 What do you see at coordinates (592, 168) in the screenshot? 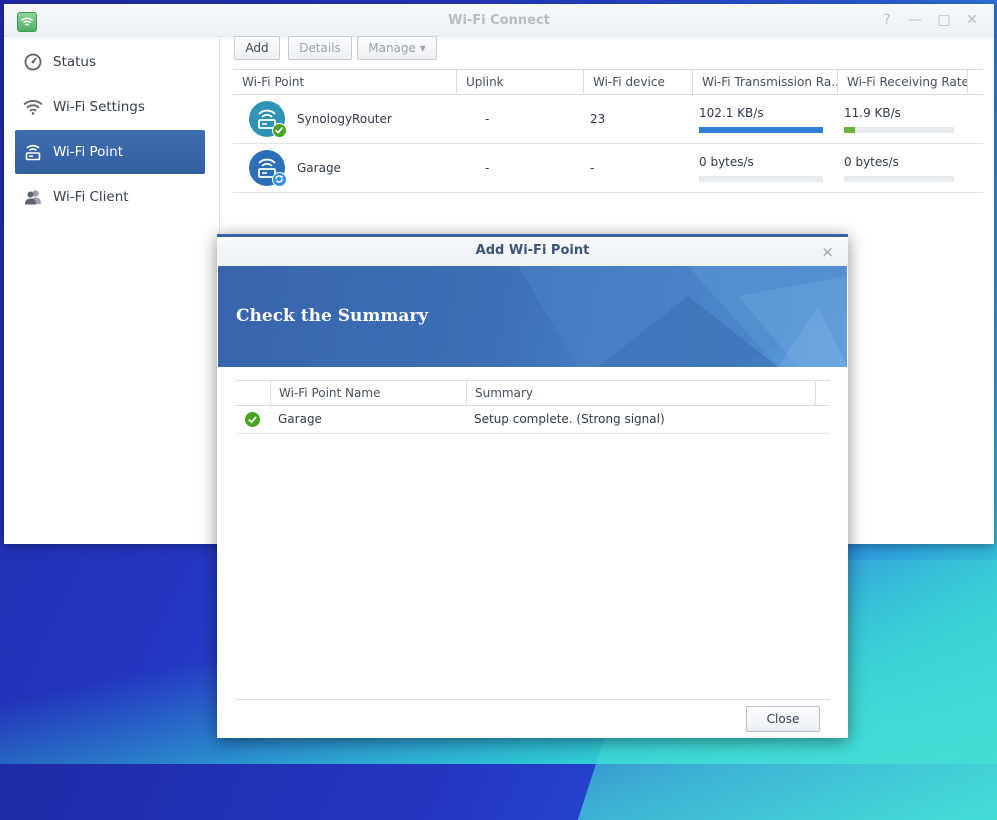
I see `device-count: -` at bounding box center [592, 168].